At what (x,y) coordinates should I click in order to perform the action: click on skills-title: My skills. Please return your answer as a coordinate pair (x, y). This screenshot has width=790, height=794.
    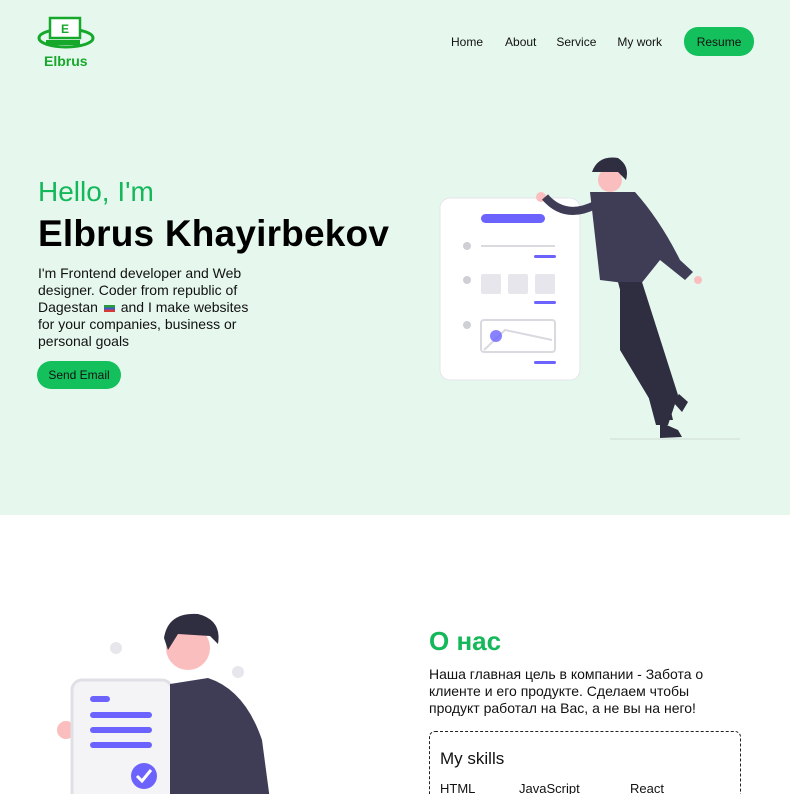
    Looking at the image, I should click on (472, 758).